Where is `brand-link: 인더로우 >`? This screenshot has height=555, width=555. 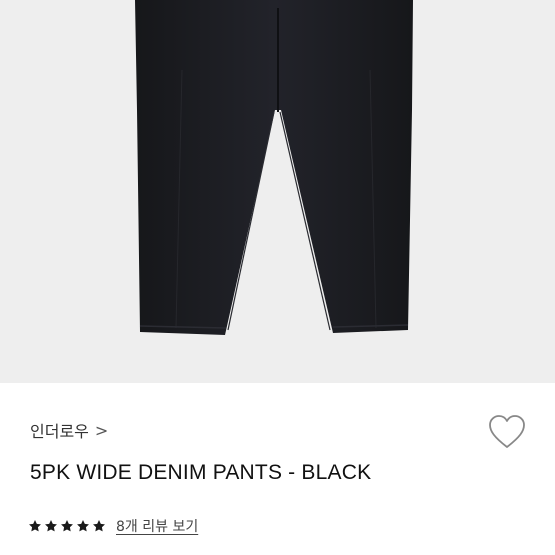
brand-link: 인더로우 > is located at coordinates (69, 430).